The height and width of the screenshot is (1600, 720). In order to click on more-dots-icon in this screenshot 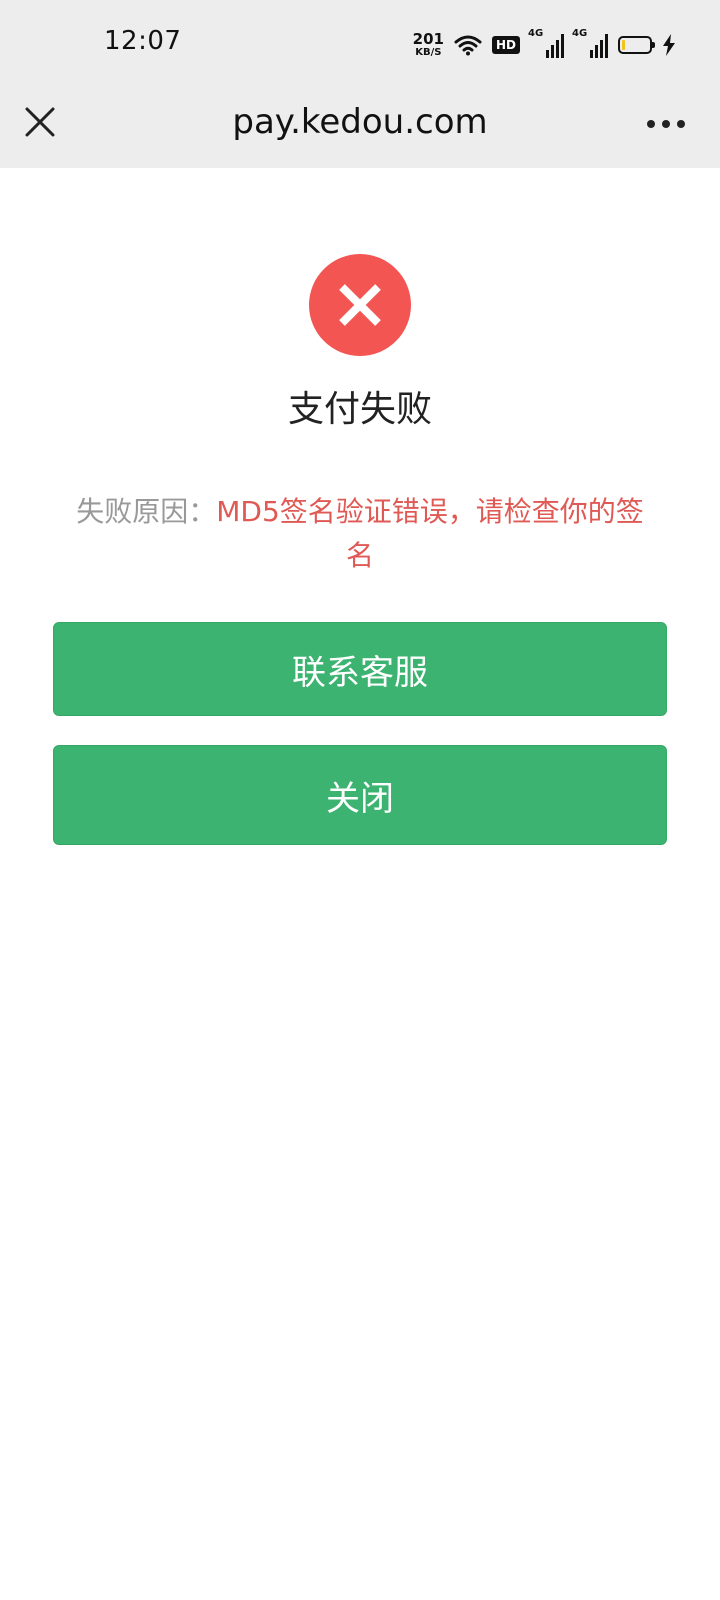, I will do `click(666, 124)`.